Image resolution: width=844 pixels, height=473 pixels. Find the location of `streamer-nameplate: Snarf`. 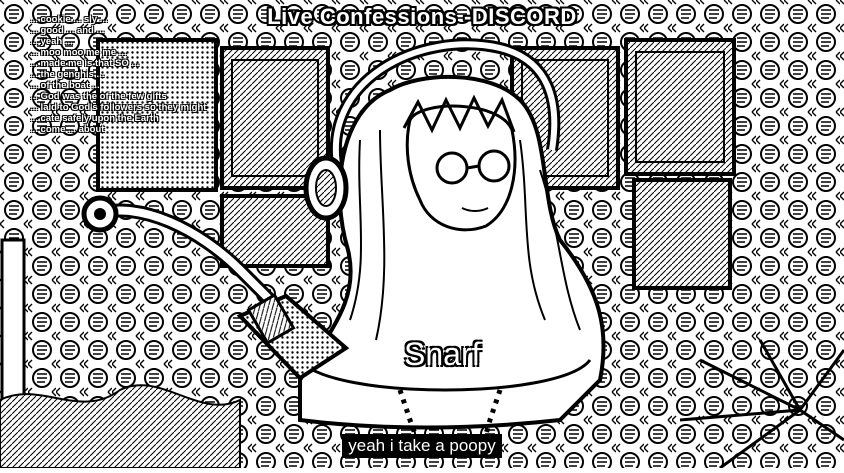

streamer-nameplate: Snarf is located at coordinates (442, 354).